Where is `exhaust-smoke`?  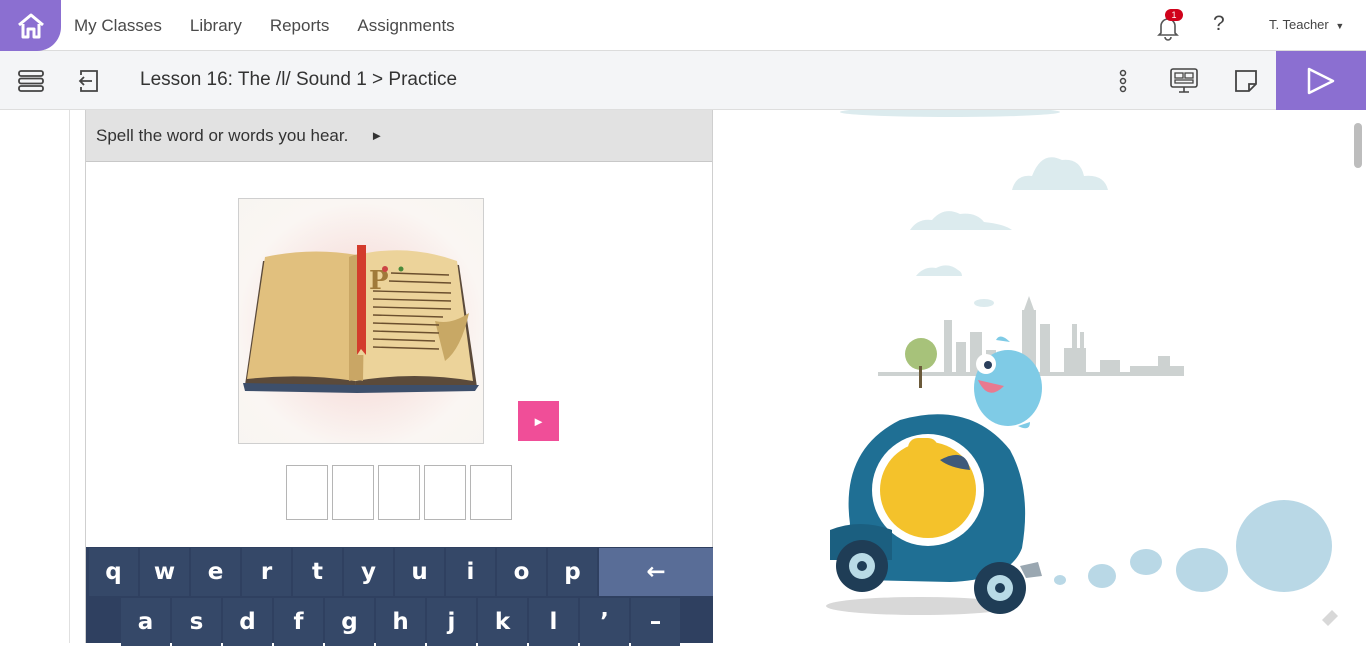
exhaust-smoke is located at coordinates (1193, 546).